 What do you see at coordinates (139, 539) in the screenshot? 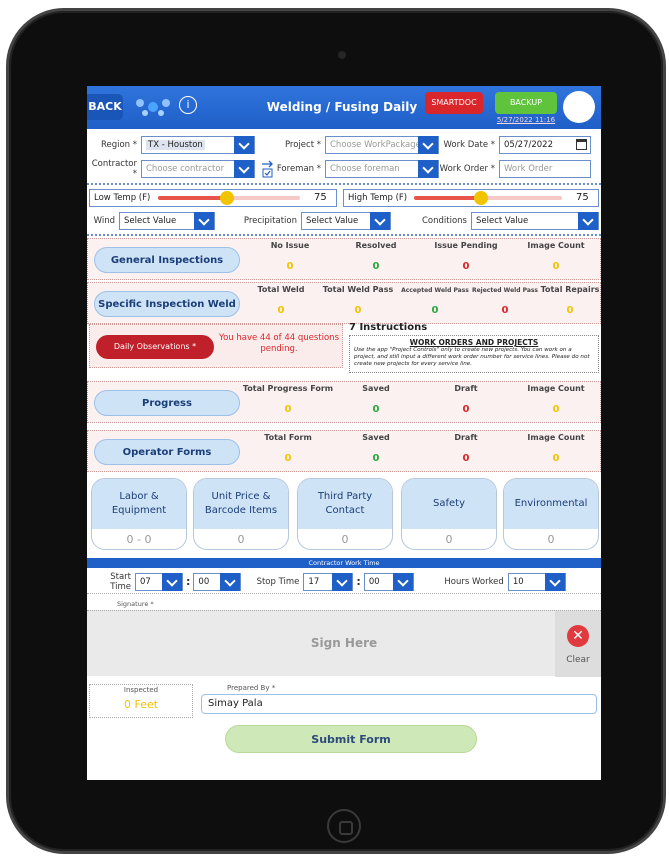
I see `card-value: 0 - 0` at bounding box center [139, 539].